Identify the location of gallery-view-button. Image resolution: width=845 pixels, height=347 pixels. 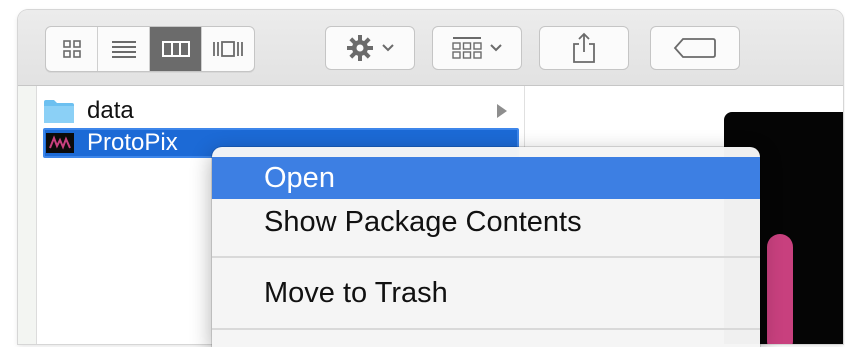
(228, 49).